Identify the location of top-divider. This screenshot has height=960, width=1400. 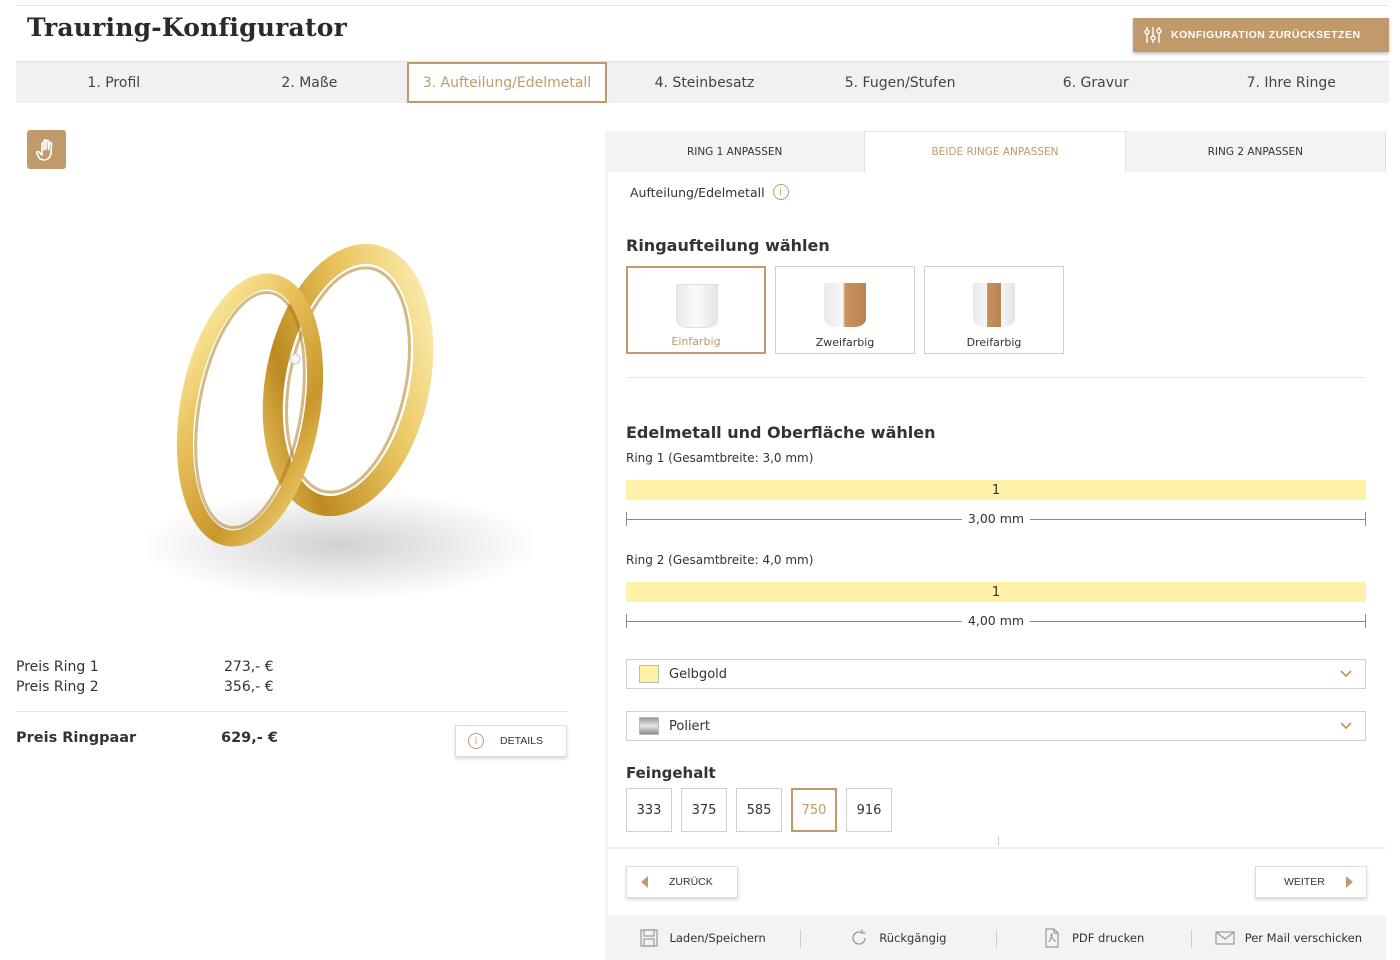
(702, 5).